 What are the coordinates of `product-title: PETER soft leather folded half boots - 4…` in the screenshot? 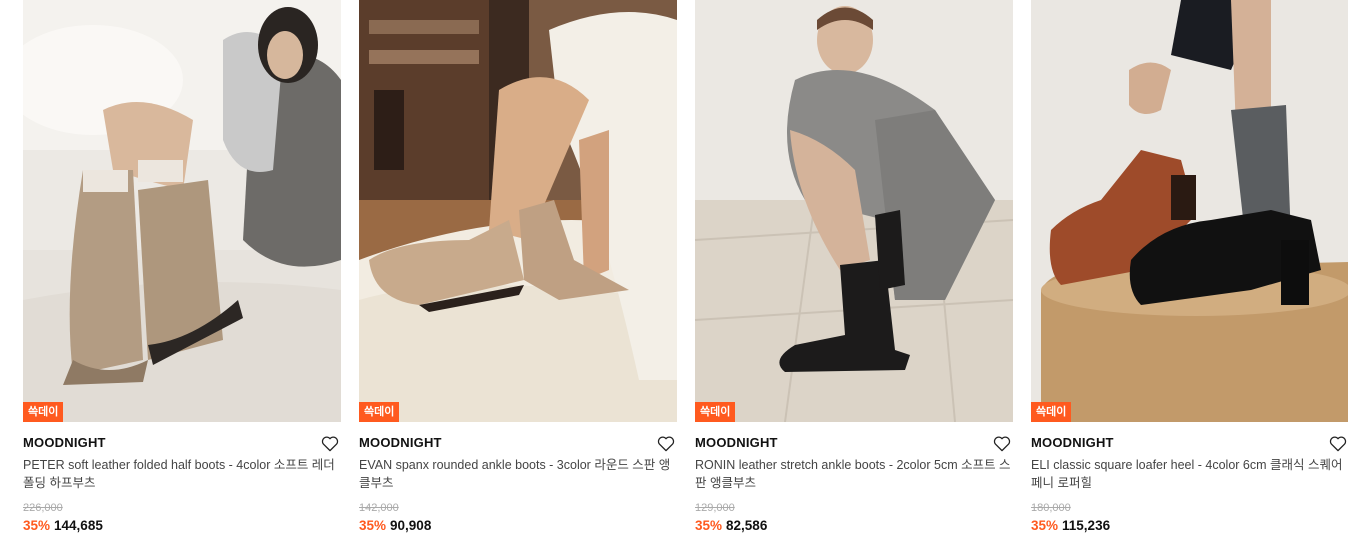 It's located at (182, 474).